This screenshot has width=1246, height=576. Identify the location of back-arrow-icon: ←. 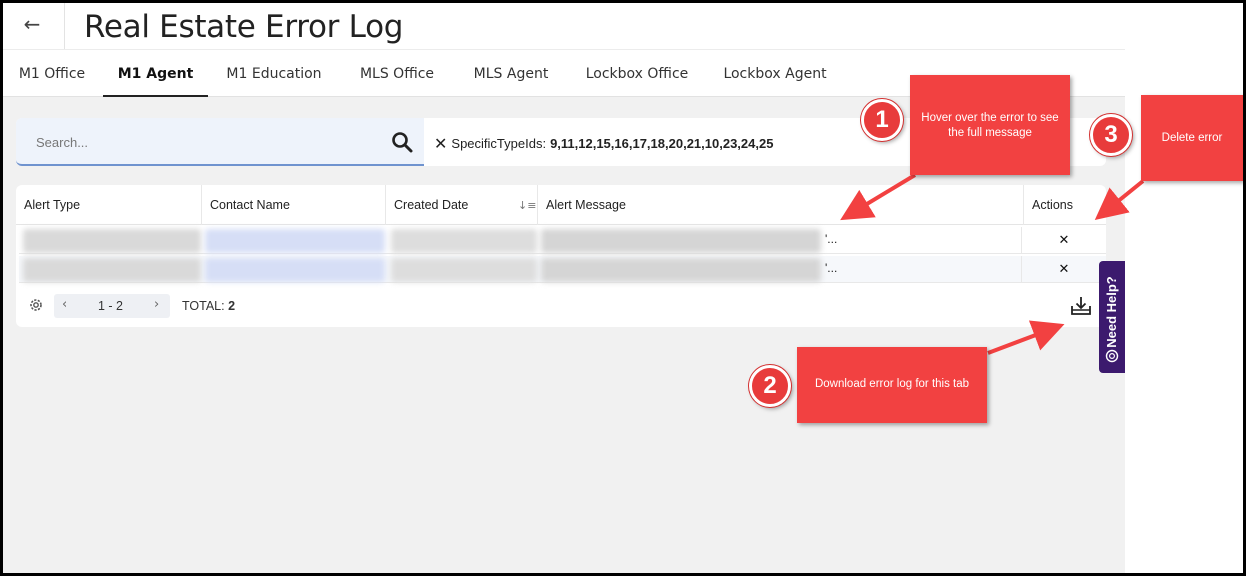
(32, 24).